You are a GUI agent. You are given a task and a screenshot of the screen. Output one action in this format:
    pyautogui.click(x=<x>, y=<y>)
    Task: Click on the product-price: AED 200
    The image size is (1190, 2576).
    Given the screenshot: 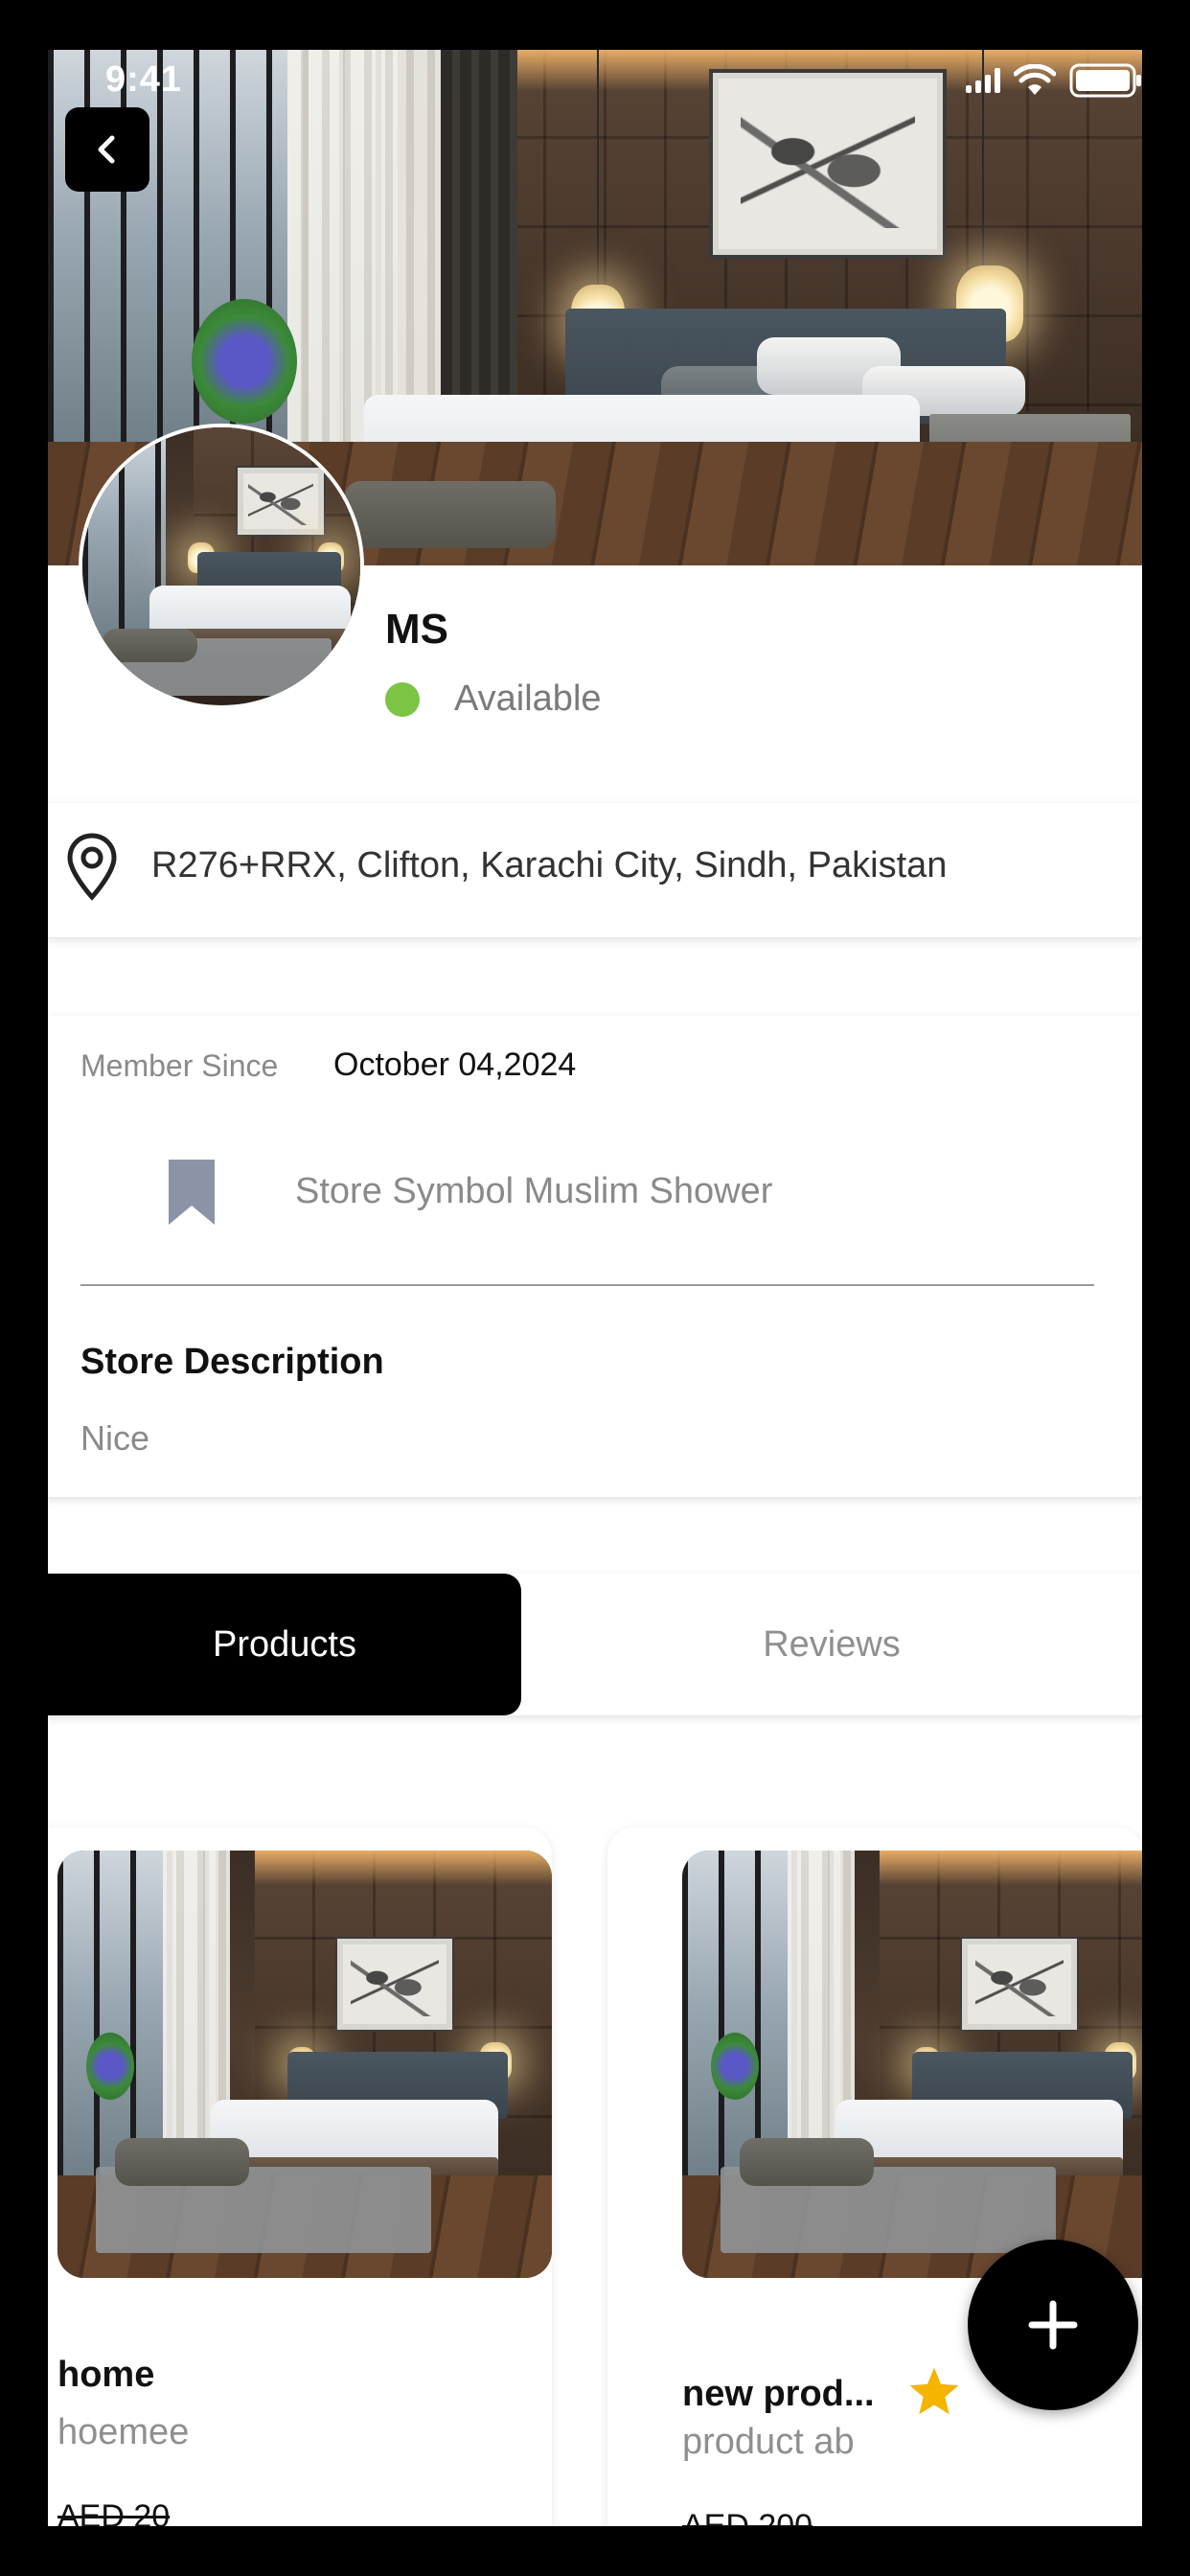 What is the action you would take?
    pyautogui.click(x=747, y=2517)
    